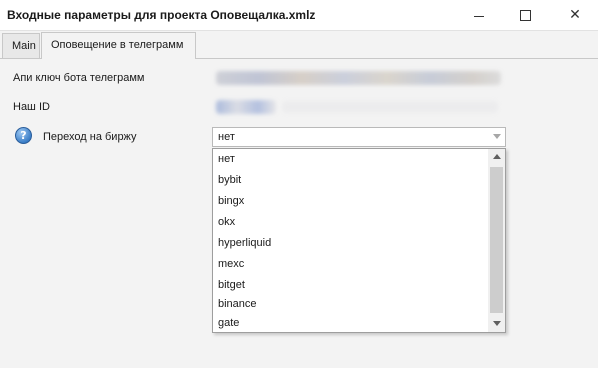 This screenshot has width=598, height=368. What do you see at coordinates (497, 323) in the screenshot?
I see `scroll-down-icon` at bounding box center [497, 323].